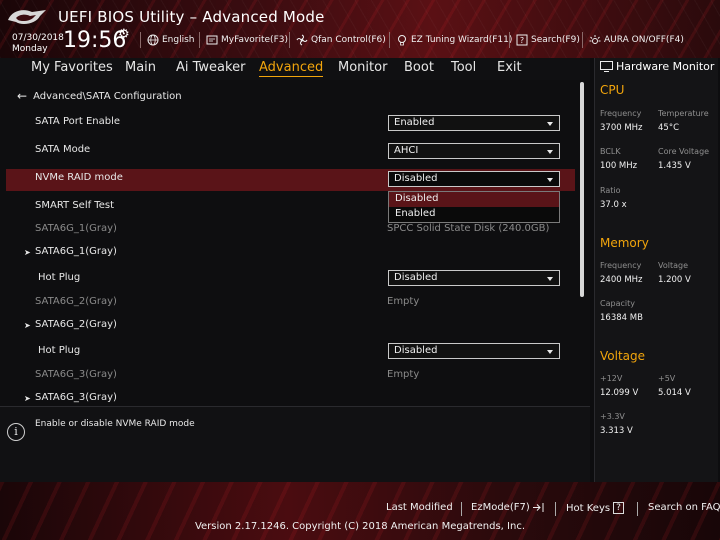 The image size is (720, 540). I want to click on expand-arrow-icon: ➤, so click(27, 398).